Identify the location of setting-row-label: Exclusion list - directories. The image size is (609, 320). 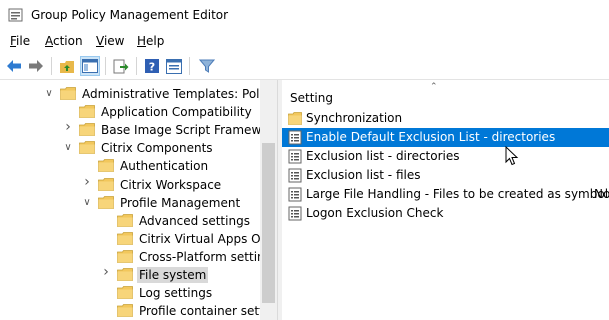
(383, 156).